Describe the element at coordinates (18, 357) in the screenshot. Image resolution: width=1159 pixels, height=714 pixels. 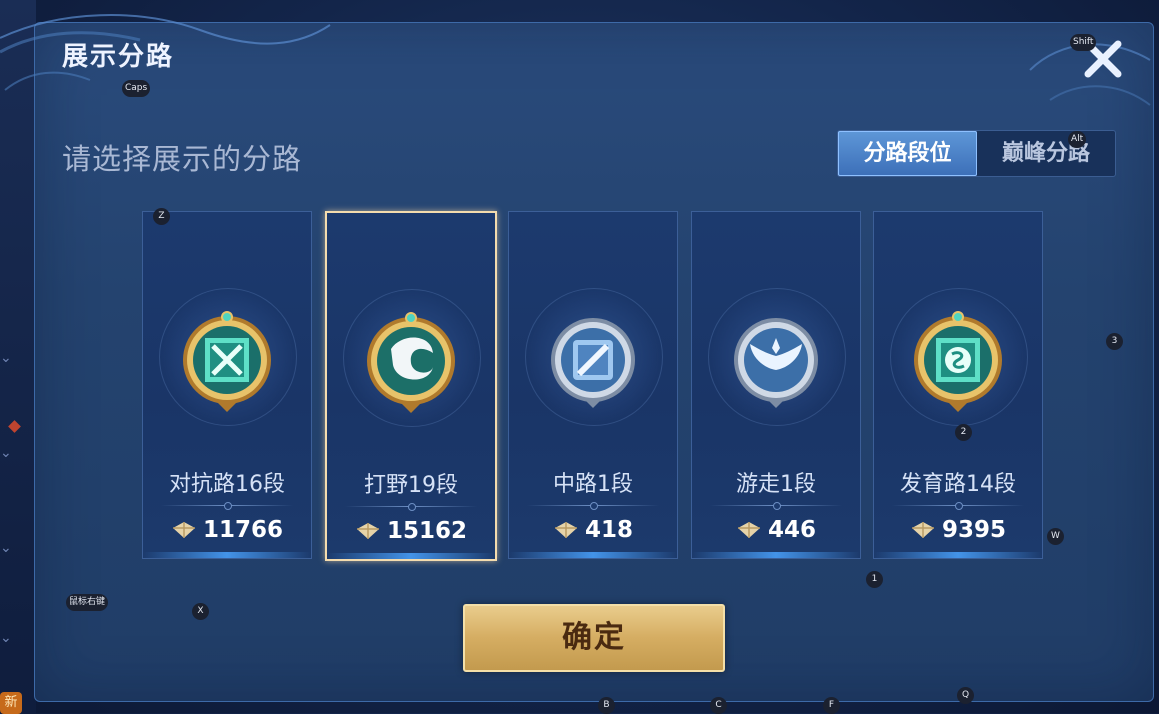
I see `background-left-strip: ⌄ ⌄ ⌄ ⌄ 新` at that location.